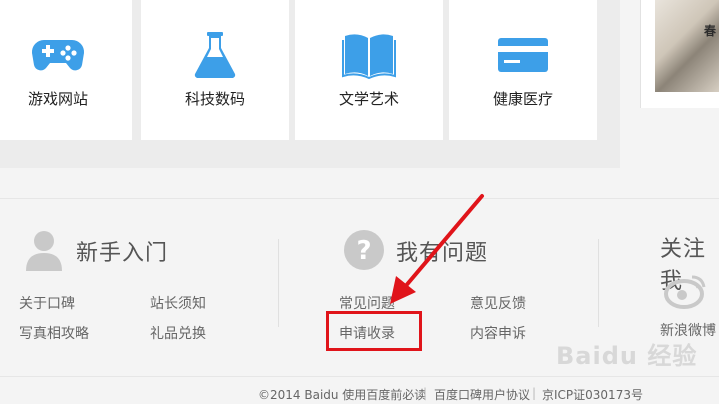 Image resolution: width=719 pixels, height=404 pixels. I want to click on gamepad-icon, so click(58, 55).